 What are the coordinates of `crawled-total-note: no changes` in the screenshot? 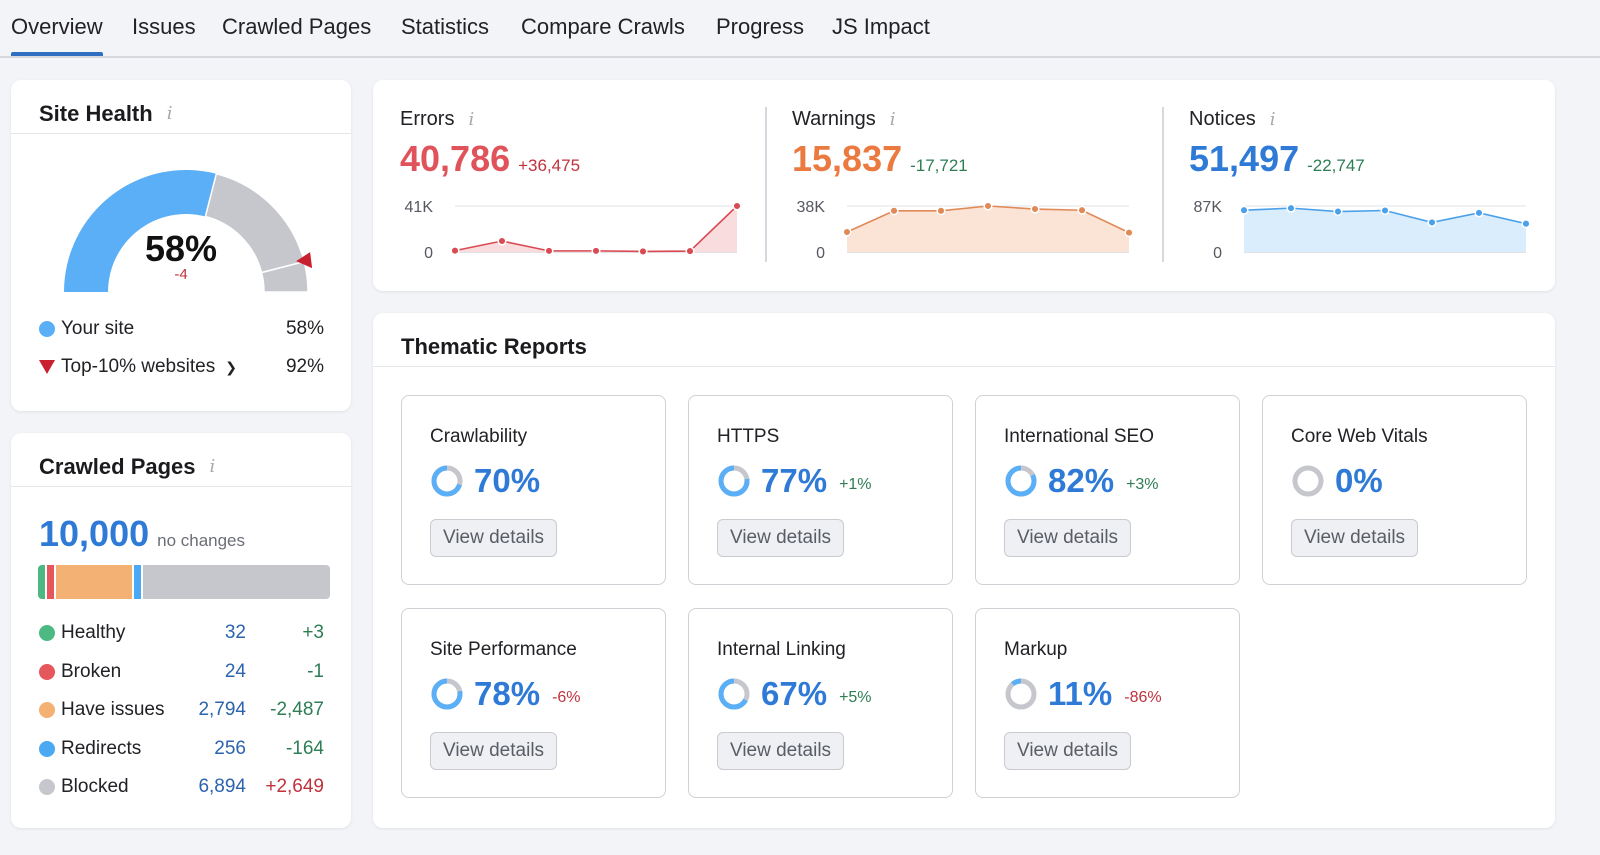 It's located at (201, 540).